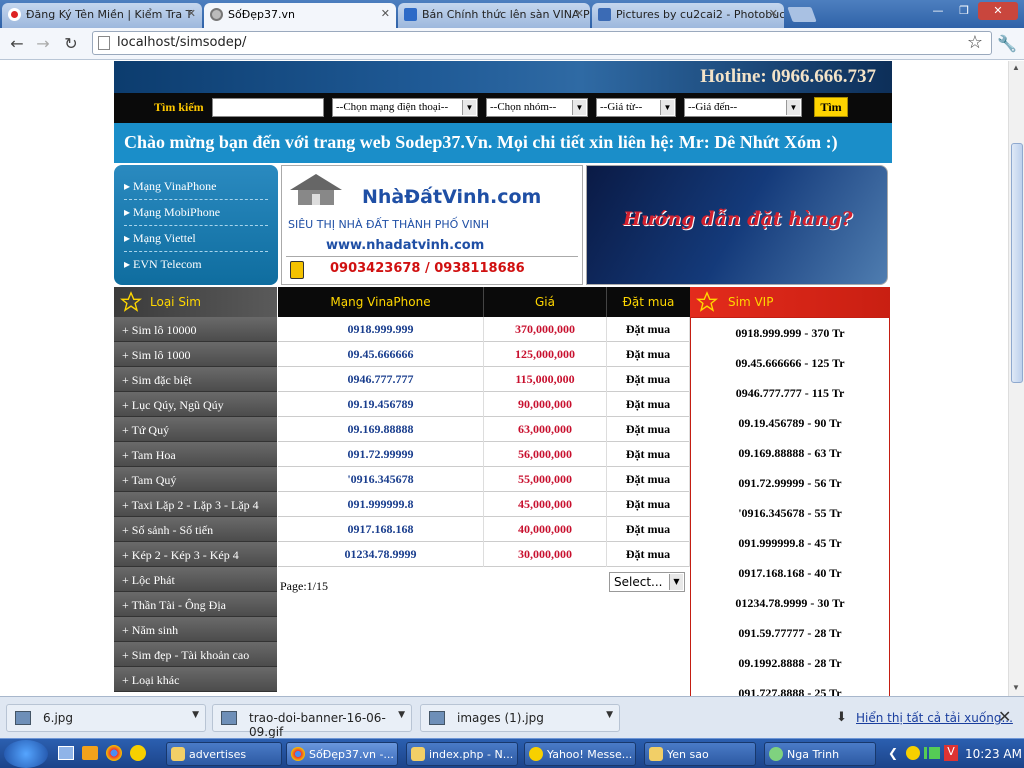 The width and height of the screenshot is (1024, 768). What do you see at coordinates (381, 554) in the screenshot?
I see `sim-number-link: 01234.78.9999` at bounding box center [381, 554].